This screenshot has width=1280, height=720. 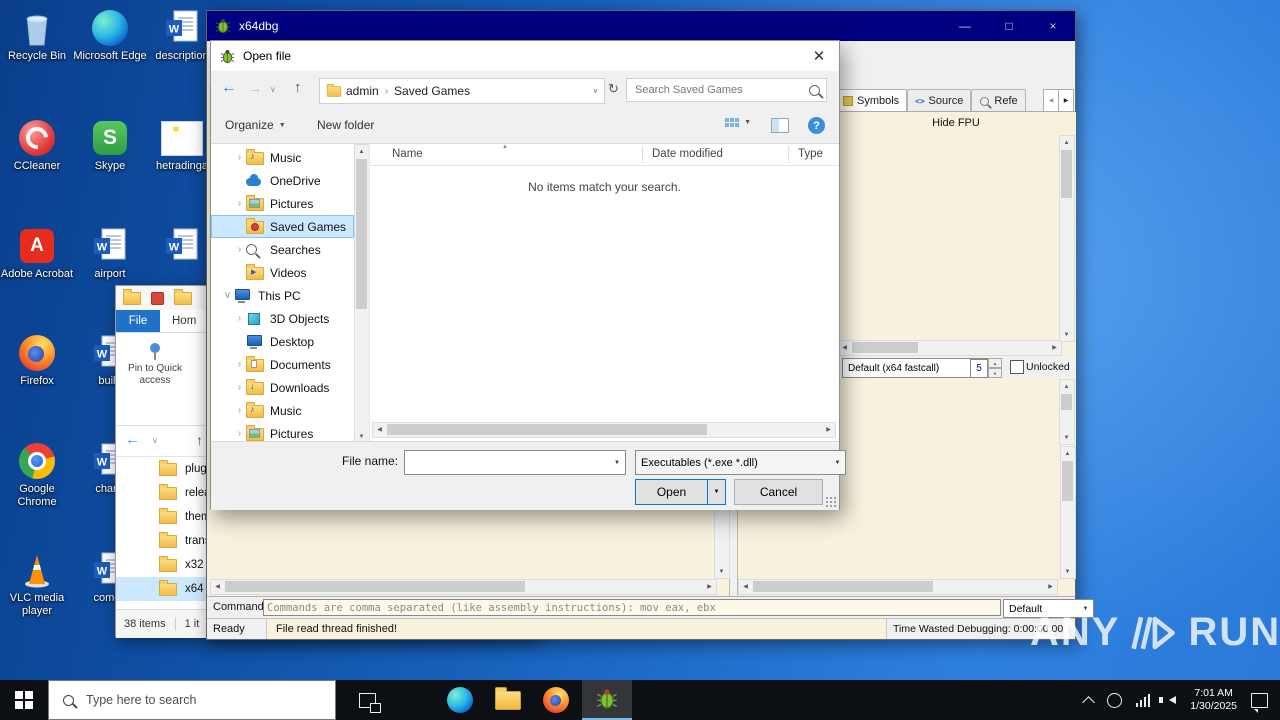 I want to click on tree-item-documents: › Documents, so click(x=282, y=364).